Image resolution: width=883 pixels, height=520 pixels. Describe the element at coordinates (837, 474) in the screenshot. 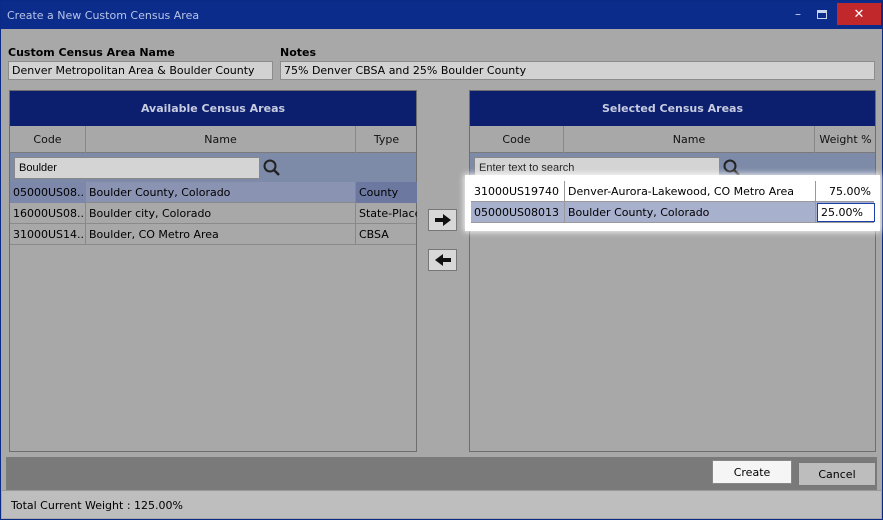

I see `cancel-button: Cancel` at that location.